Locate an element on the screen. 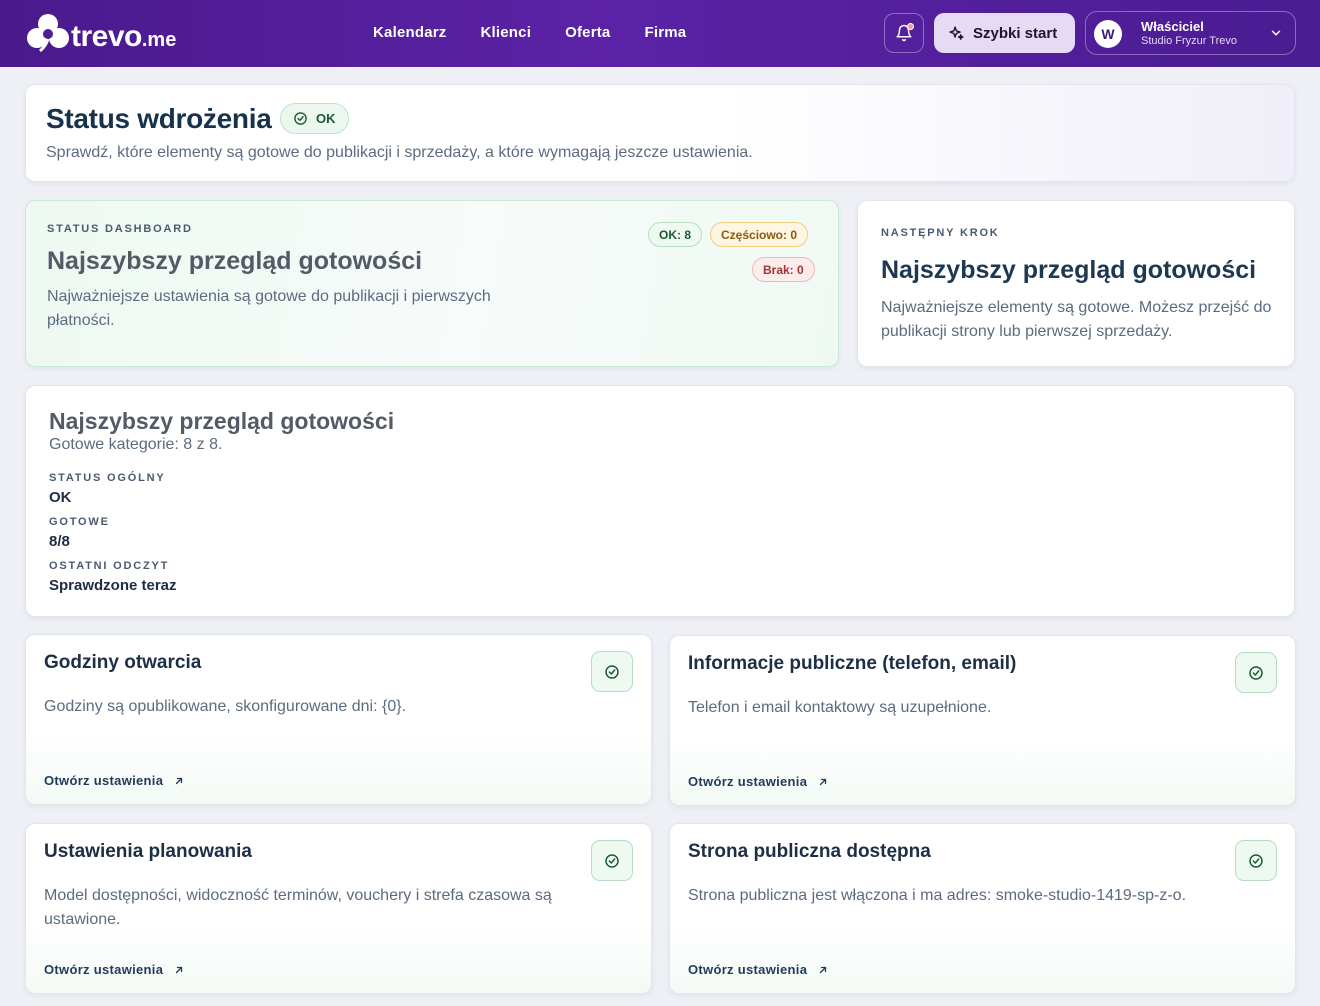 The image size is (1320, 1006). brand-name: trevo is located at coordinates (106, 36).